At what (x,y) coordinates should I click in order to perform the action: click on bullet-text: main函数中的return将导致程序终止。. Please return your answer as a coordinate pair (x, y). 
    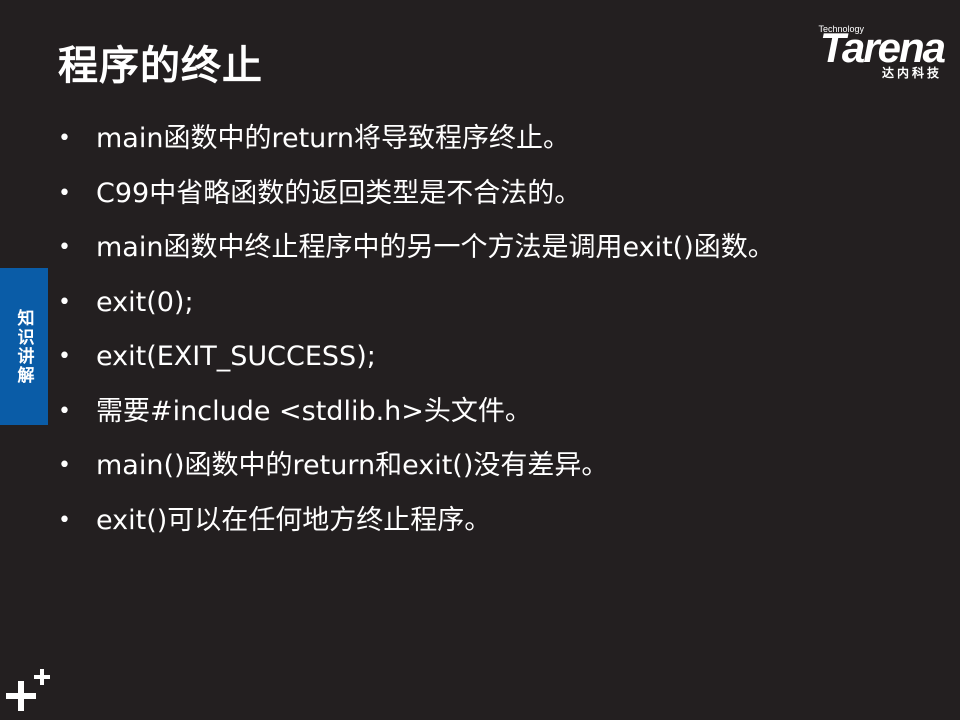
    Looking at the image, I should click on (333, 139).